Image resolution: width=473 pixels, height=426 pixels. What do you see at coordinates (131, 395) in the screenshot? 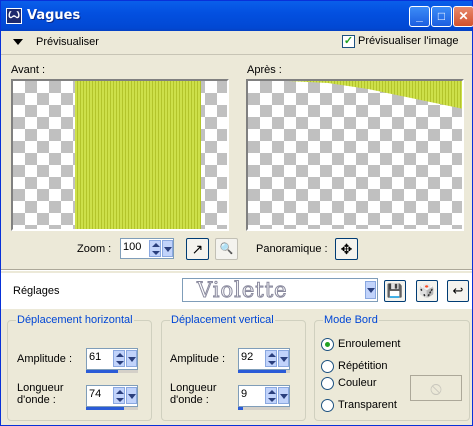
I see `h-wavelength-dropdown` at bounding box center [131, 395].